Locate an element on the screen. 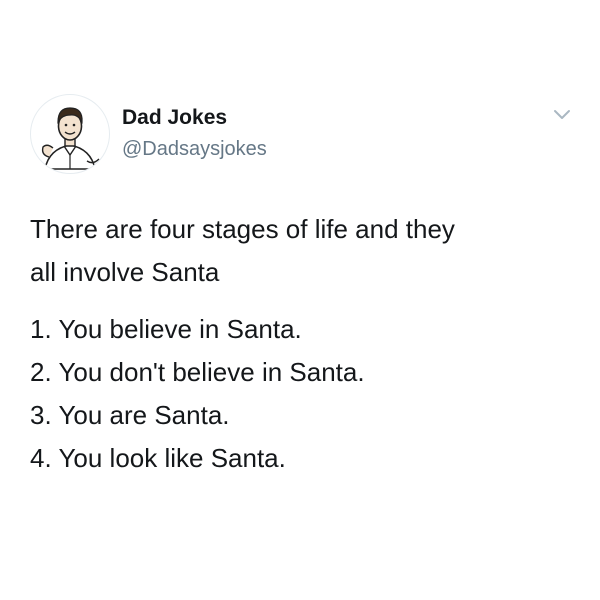 This screenshot has height=600, width=600. tweet-intro-line: There are four stages of life and they is located at coordinates (242, 229).